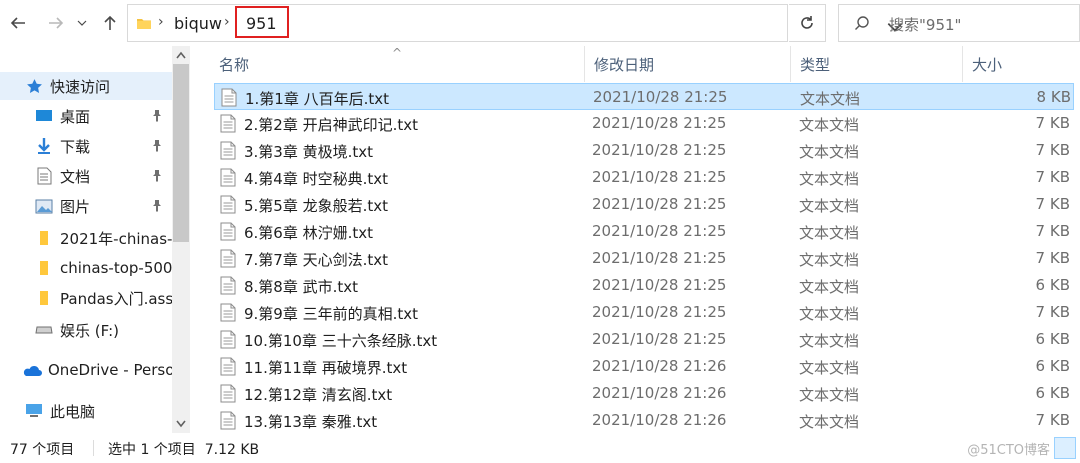  What do you see at coordinates (73, 411) in the screenshot?
I see `sidebar-item-label: 此电脑` at bounding box center [73, 411].